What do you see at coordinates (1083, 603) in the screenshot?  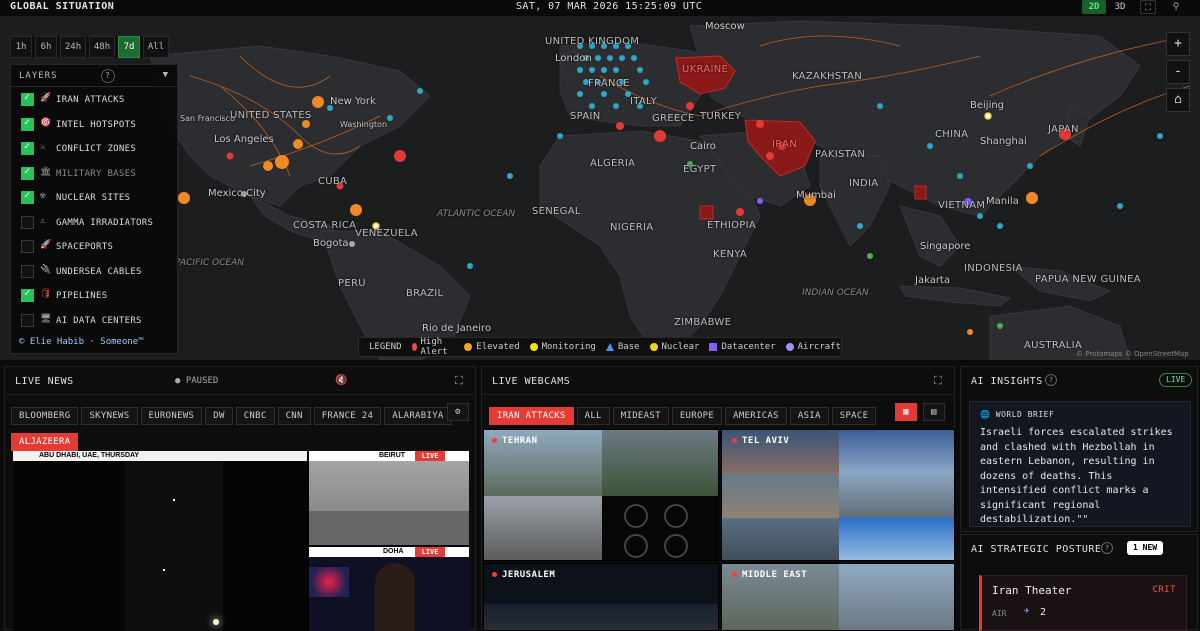 I see `iran-theater-card: Iran Theater CRIT AIR ✈ 2` at bounding box center [1083, 603].